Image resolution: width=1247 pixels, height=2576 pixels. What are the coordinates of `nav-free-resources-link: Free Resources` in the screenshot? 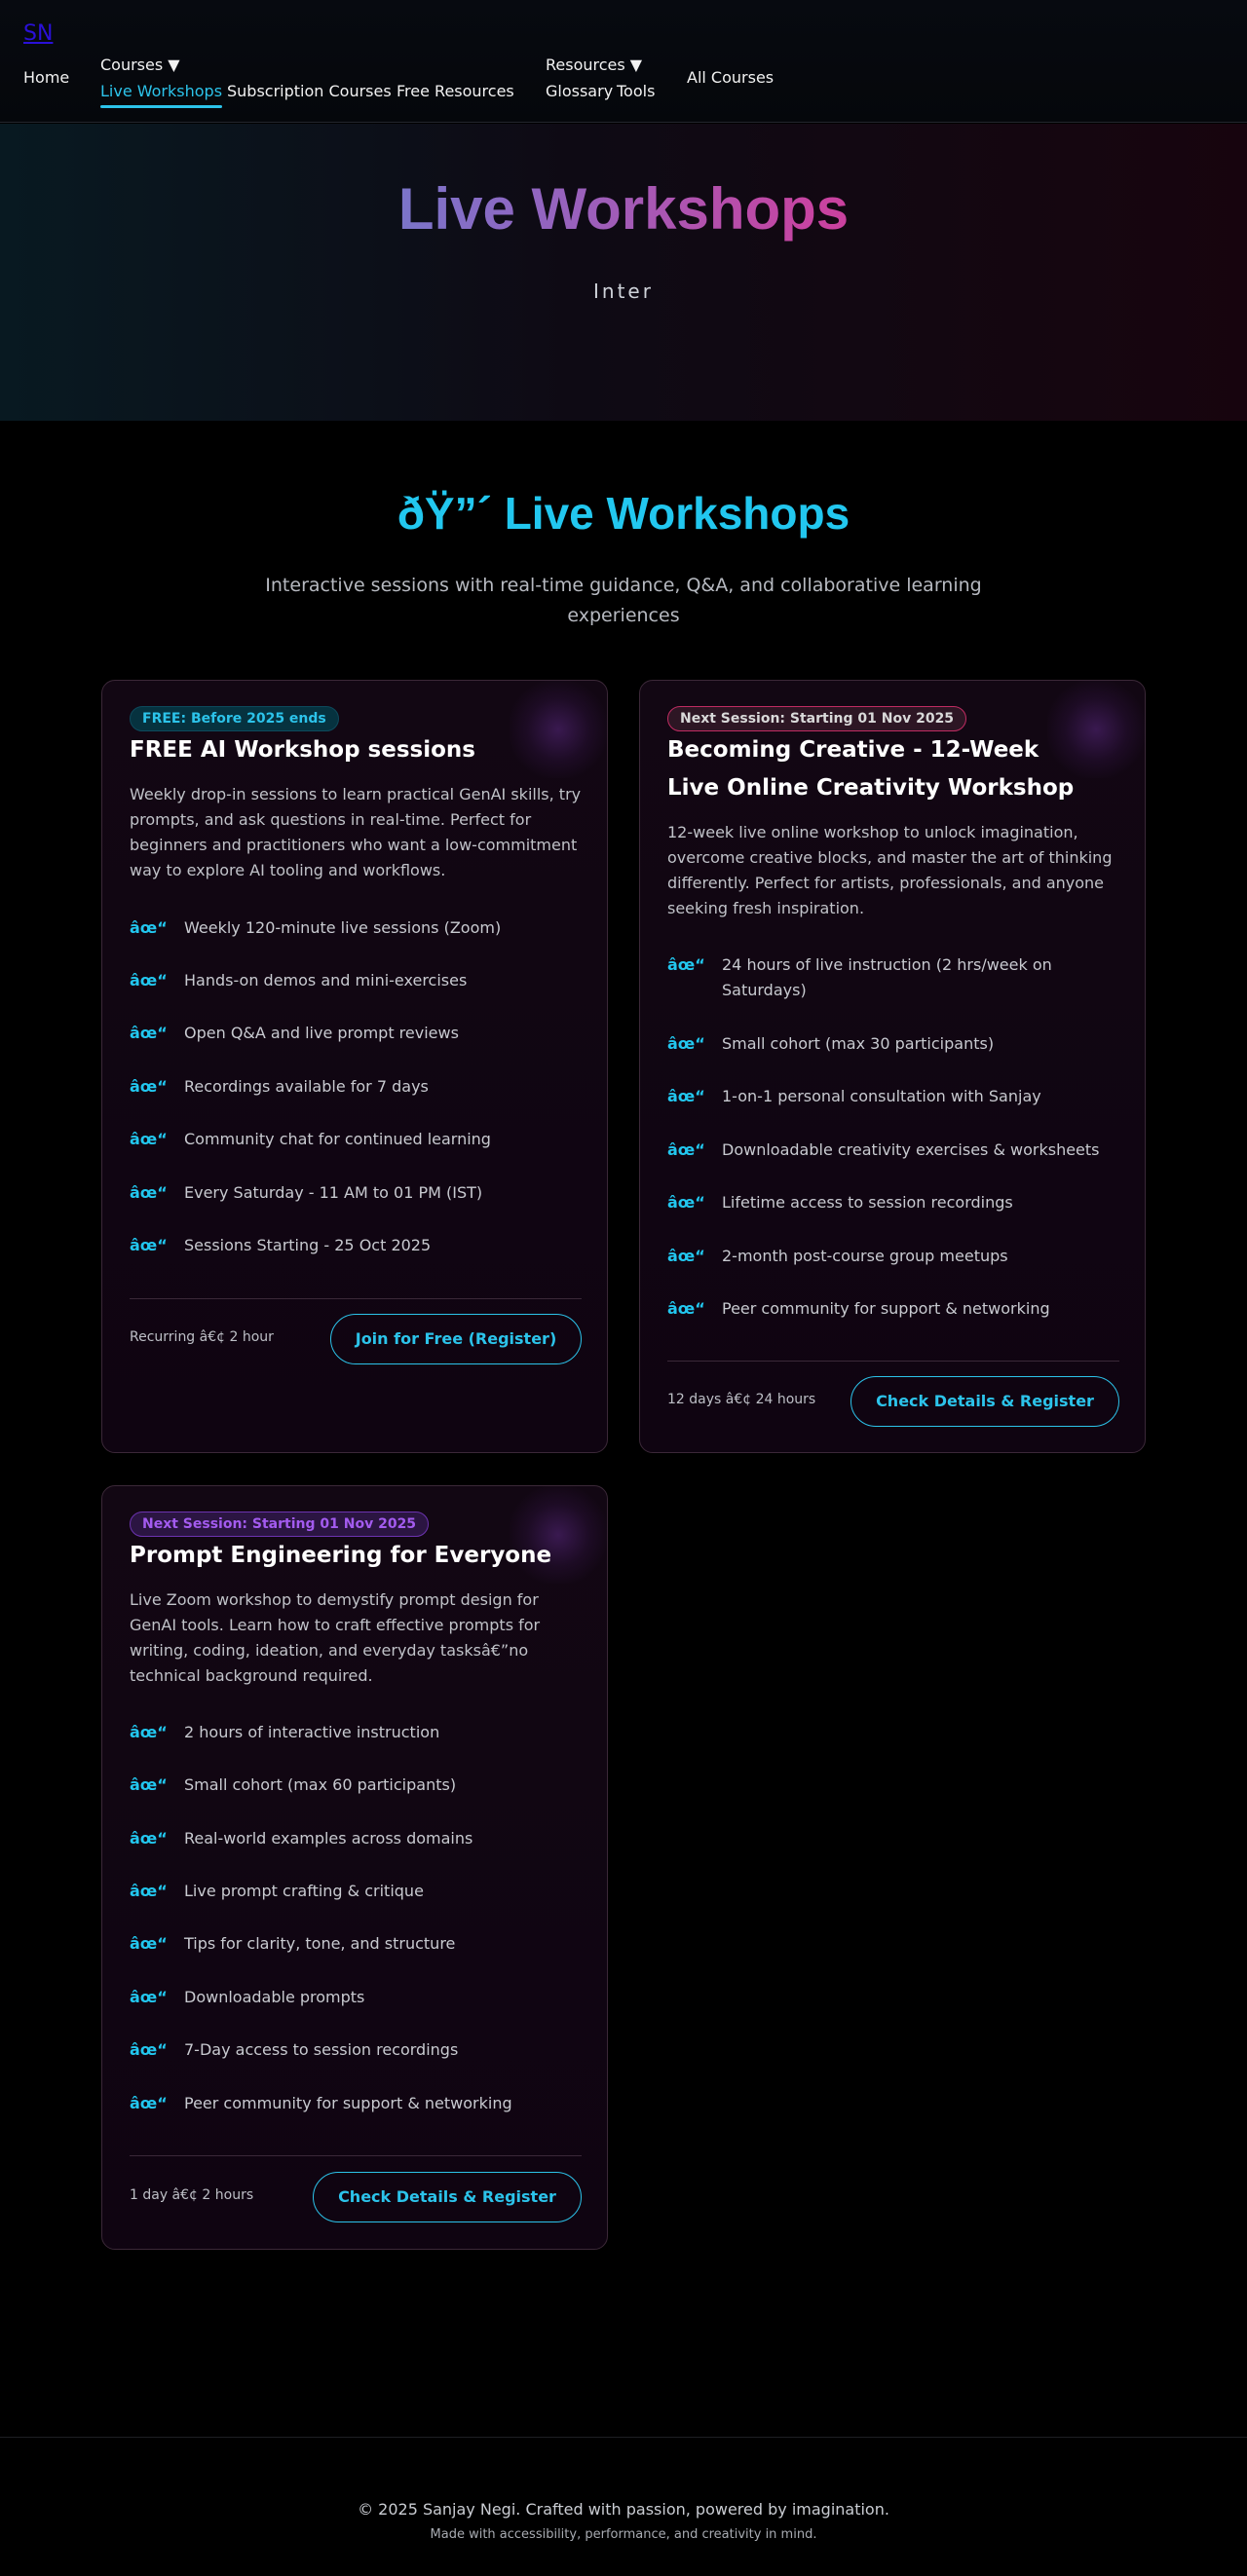 It's located at (455, 91).